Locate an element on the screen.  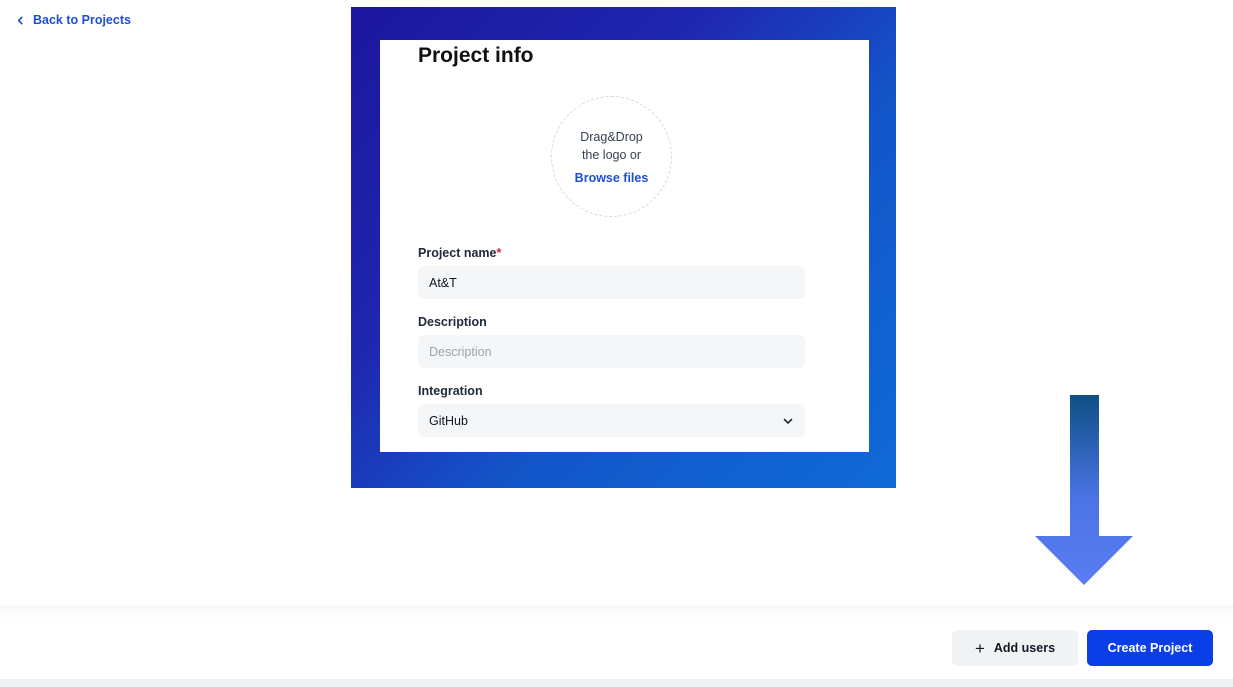
chevron-left-icon is located at coordinates (20, 20).